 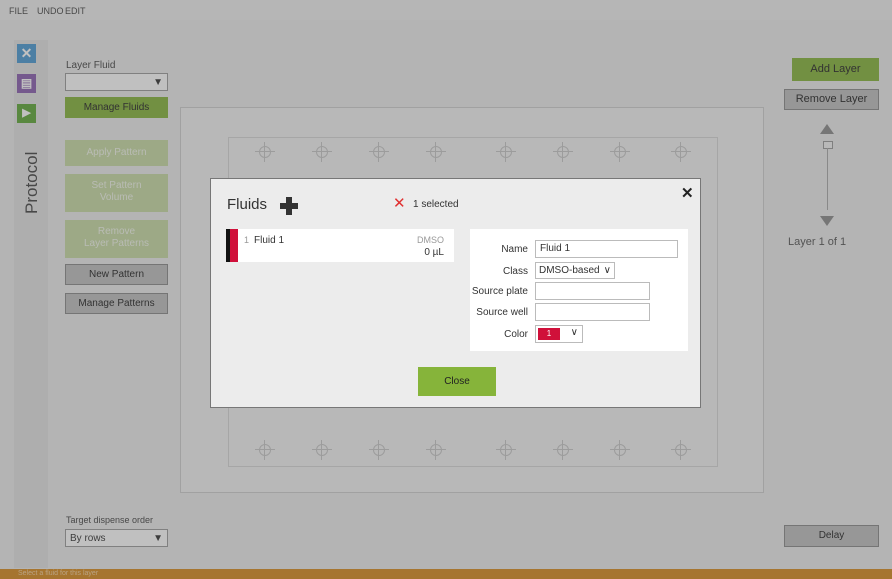 I want to click on class-select: DMSO-based ∨, so click(x=575, y=270).